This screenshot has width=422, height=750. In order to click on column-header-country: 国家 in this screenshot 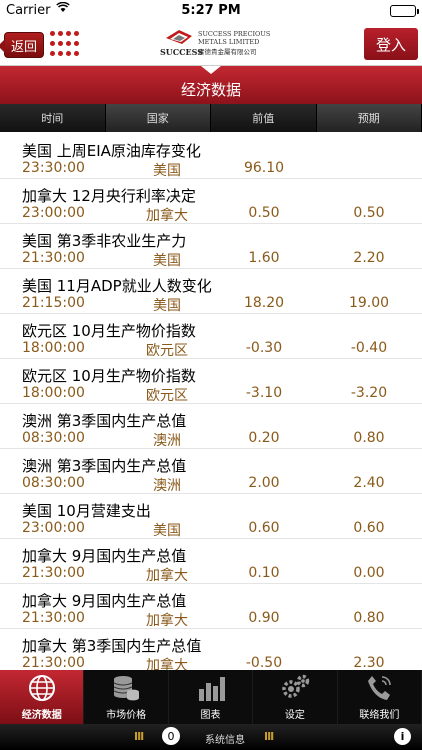, I will do `click(158, 118)`.